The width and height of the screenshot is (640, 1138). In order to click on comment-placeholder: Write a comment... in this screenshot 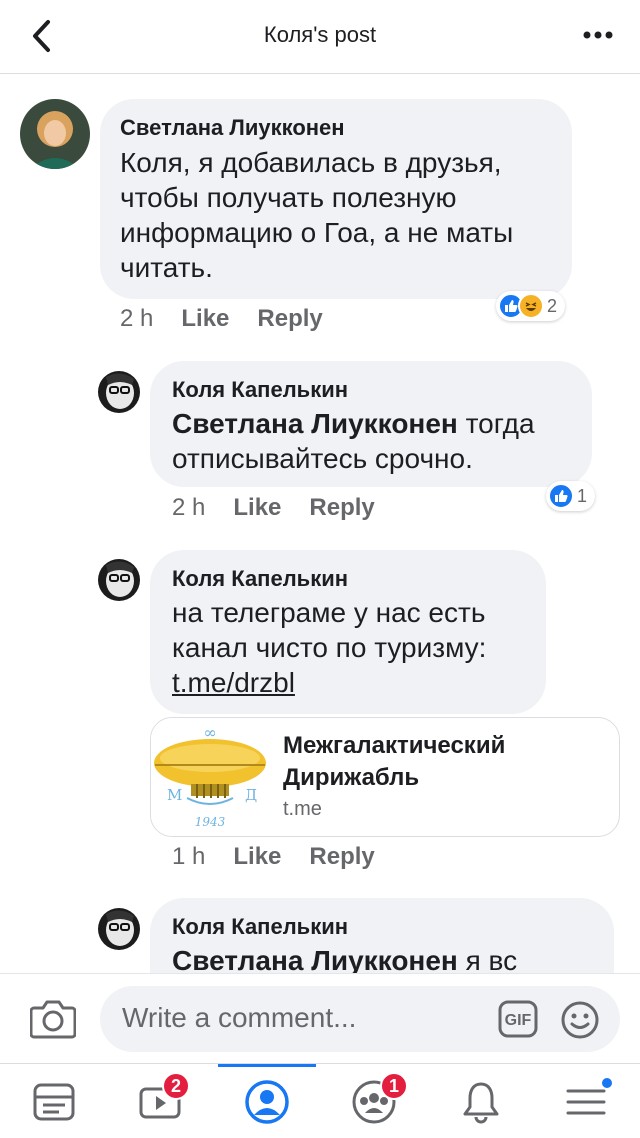, I will do `click(239, 1017)`.